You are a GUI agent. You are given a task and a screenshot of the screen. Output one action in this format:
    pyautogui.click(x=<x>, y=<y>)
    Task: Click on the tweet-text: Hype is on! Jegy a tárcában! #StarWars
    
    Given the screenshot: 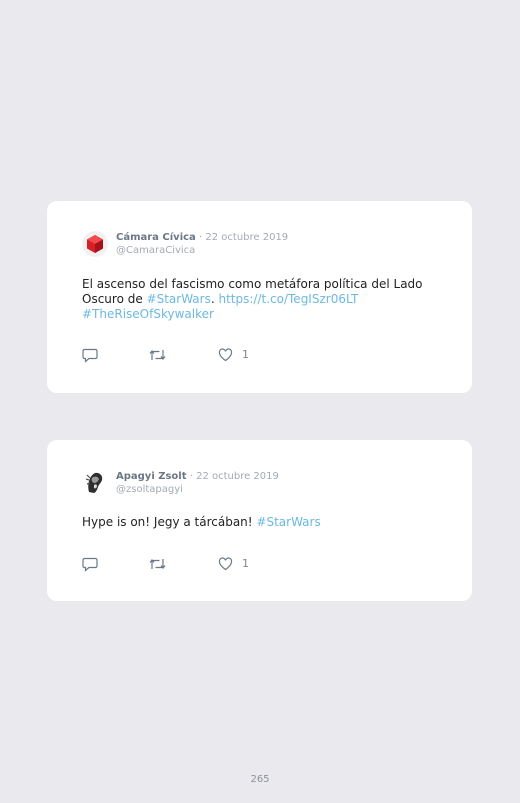 What is the action you would take?
    pyautogui.click(x=262, y=522)
    